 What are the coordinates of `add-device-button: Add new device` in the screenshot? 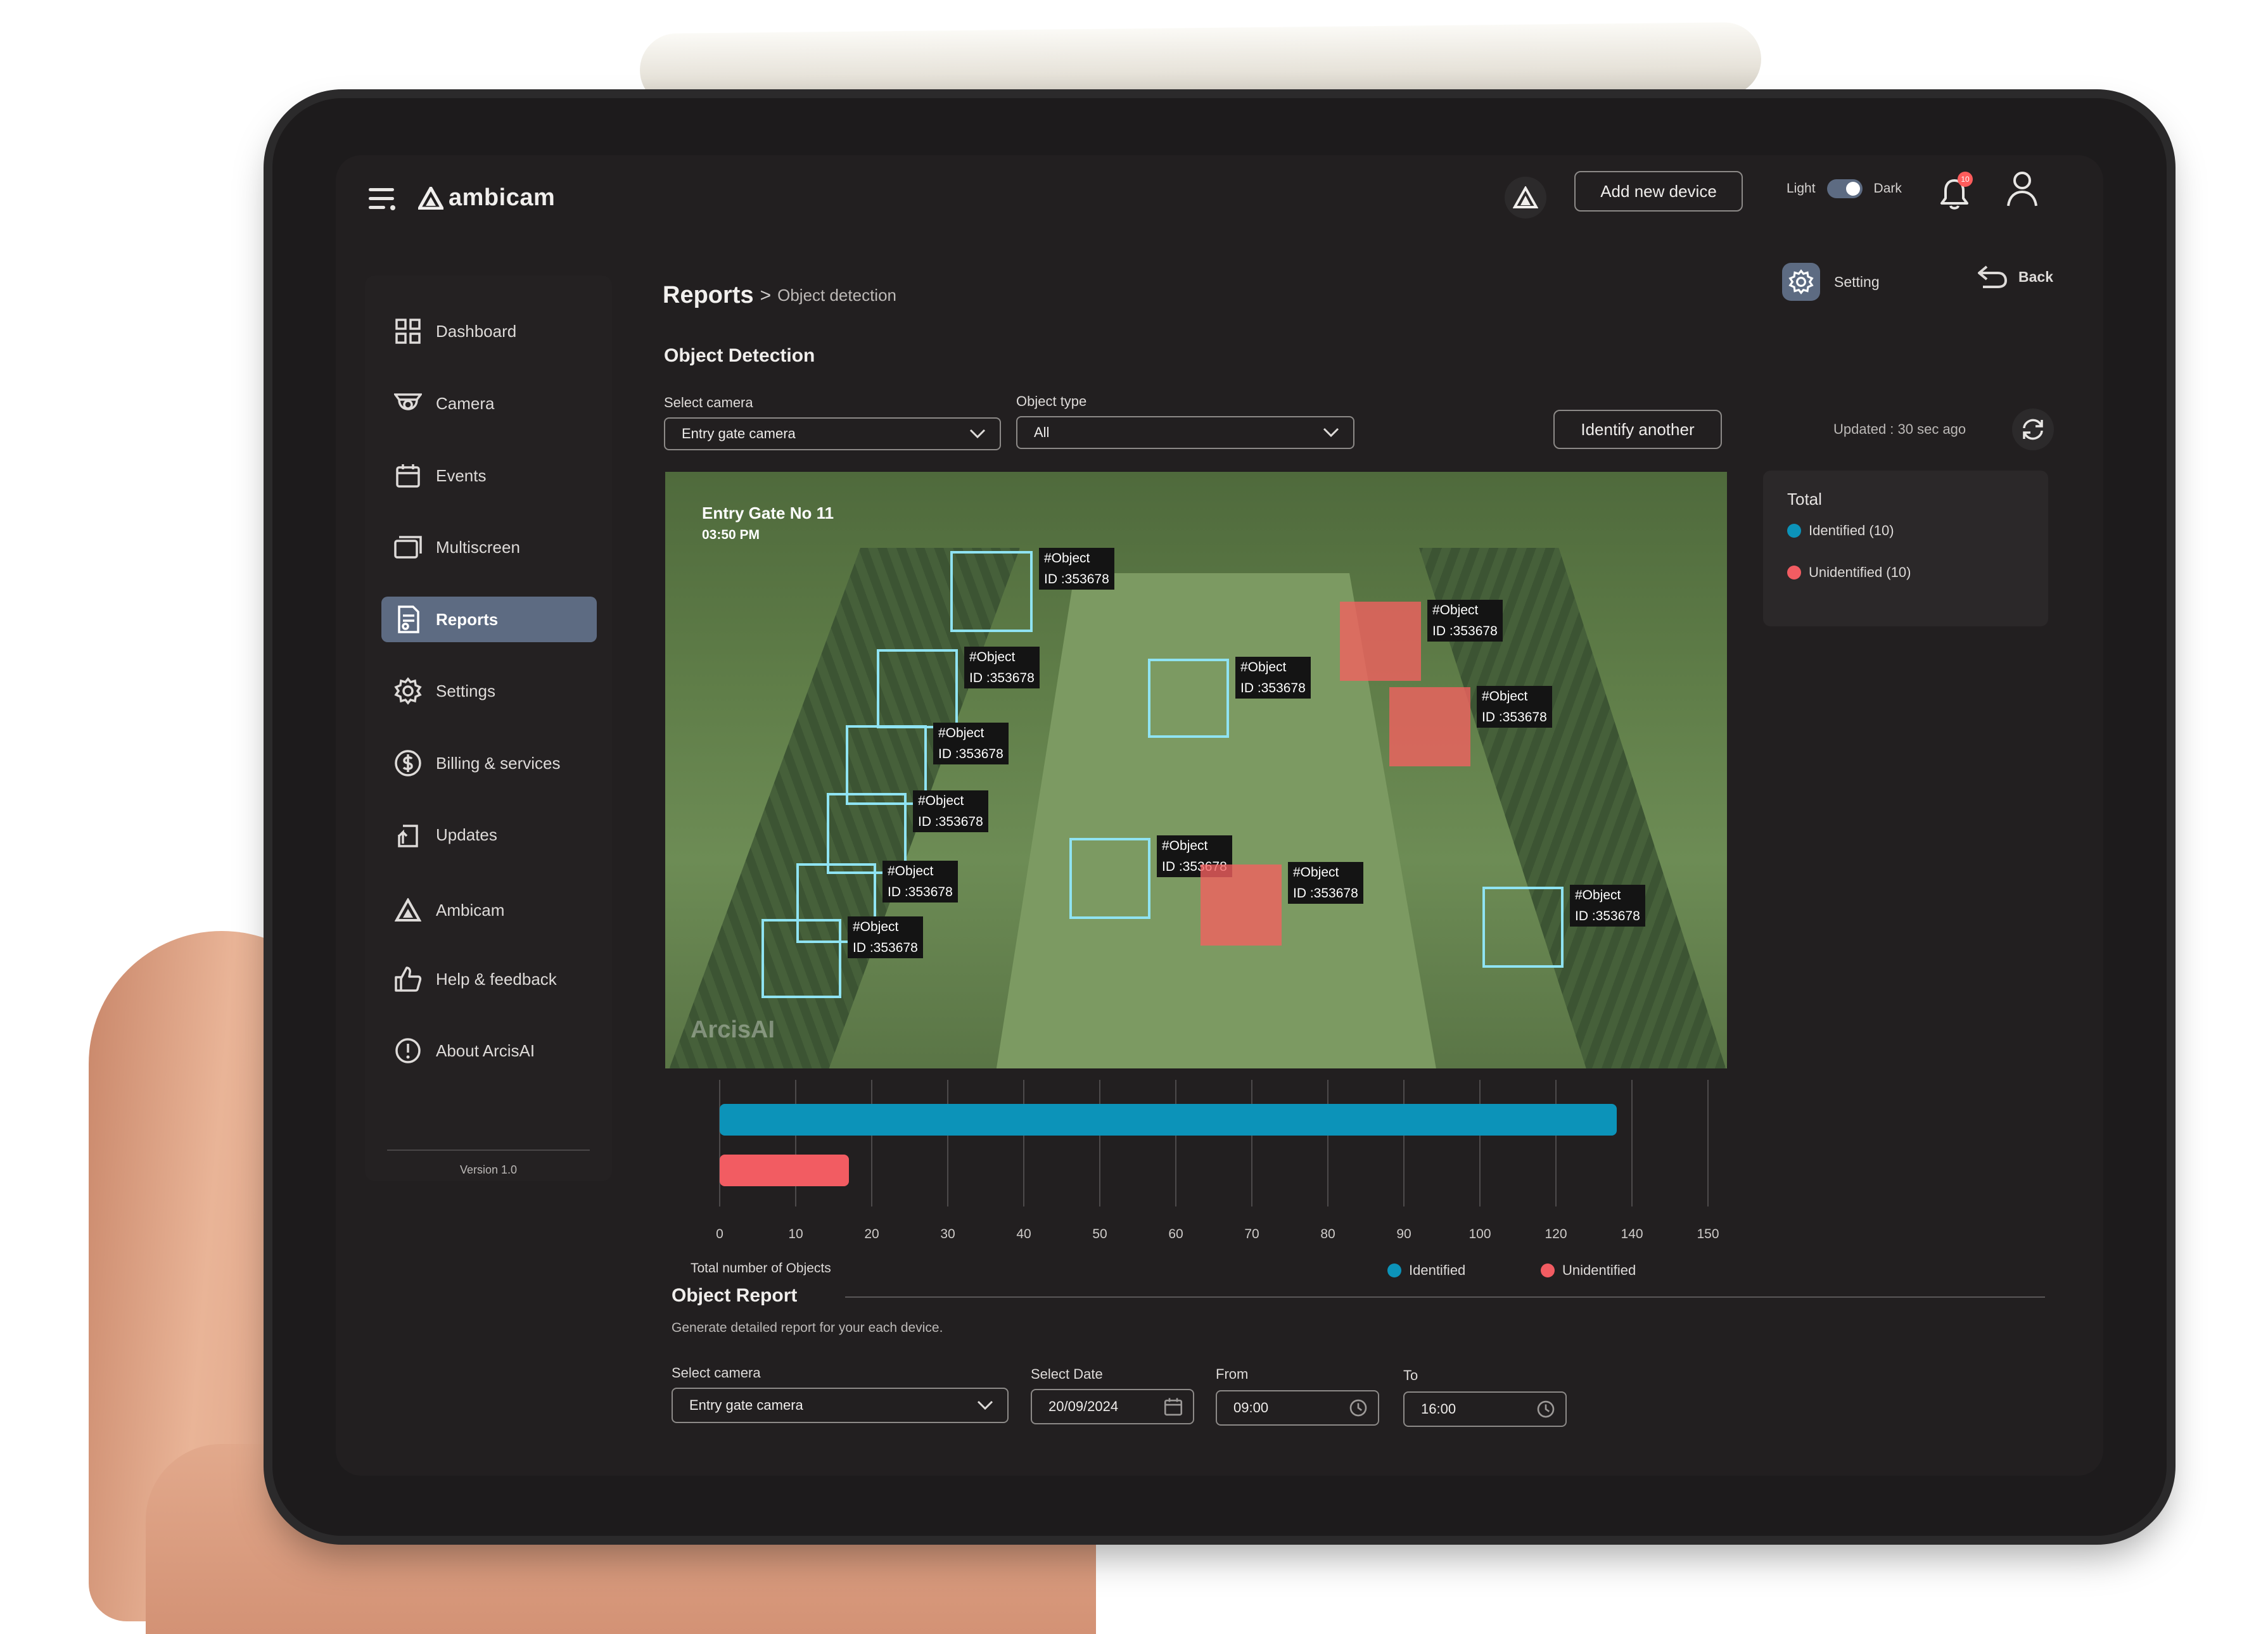 It's located at (1658, 191).